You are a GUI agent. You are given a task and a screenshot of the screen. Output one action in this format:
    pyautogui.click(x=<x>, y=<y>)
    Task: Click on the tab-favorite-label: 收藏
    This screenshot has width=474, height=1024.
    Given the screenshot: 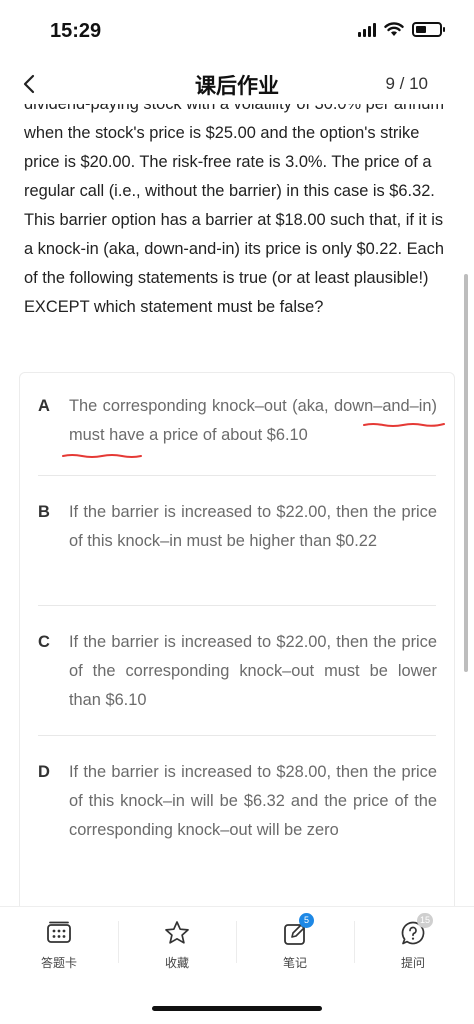 What is the action you would take?
    pyautogui.click(x=176, y=963)
    